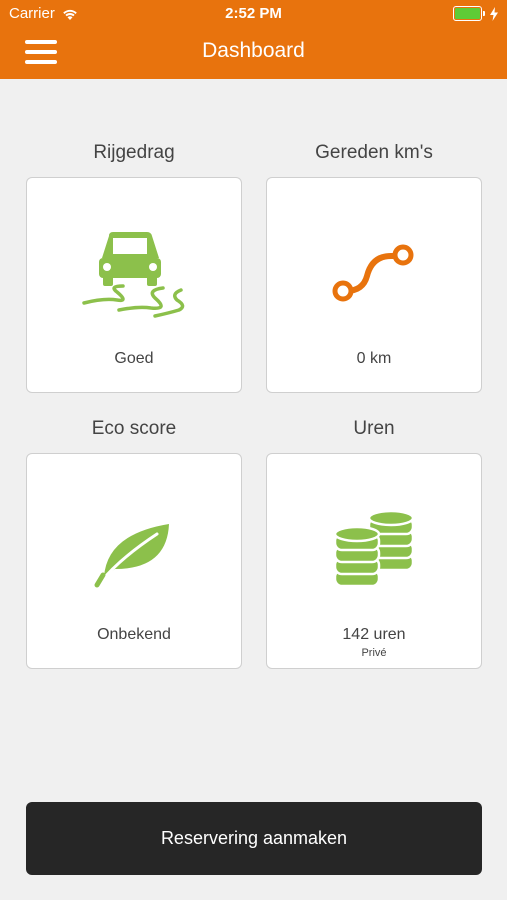 Image resolution: width=507 pixels, height=900 pixels. What do you see at coordinates (374, 549) in the screenshot?
I see `coins-stack-icon` at bounding box center [374, 549].